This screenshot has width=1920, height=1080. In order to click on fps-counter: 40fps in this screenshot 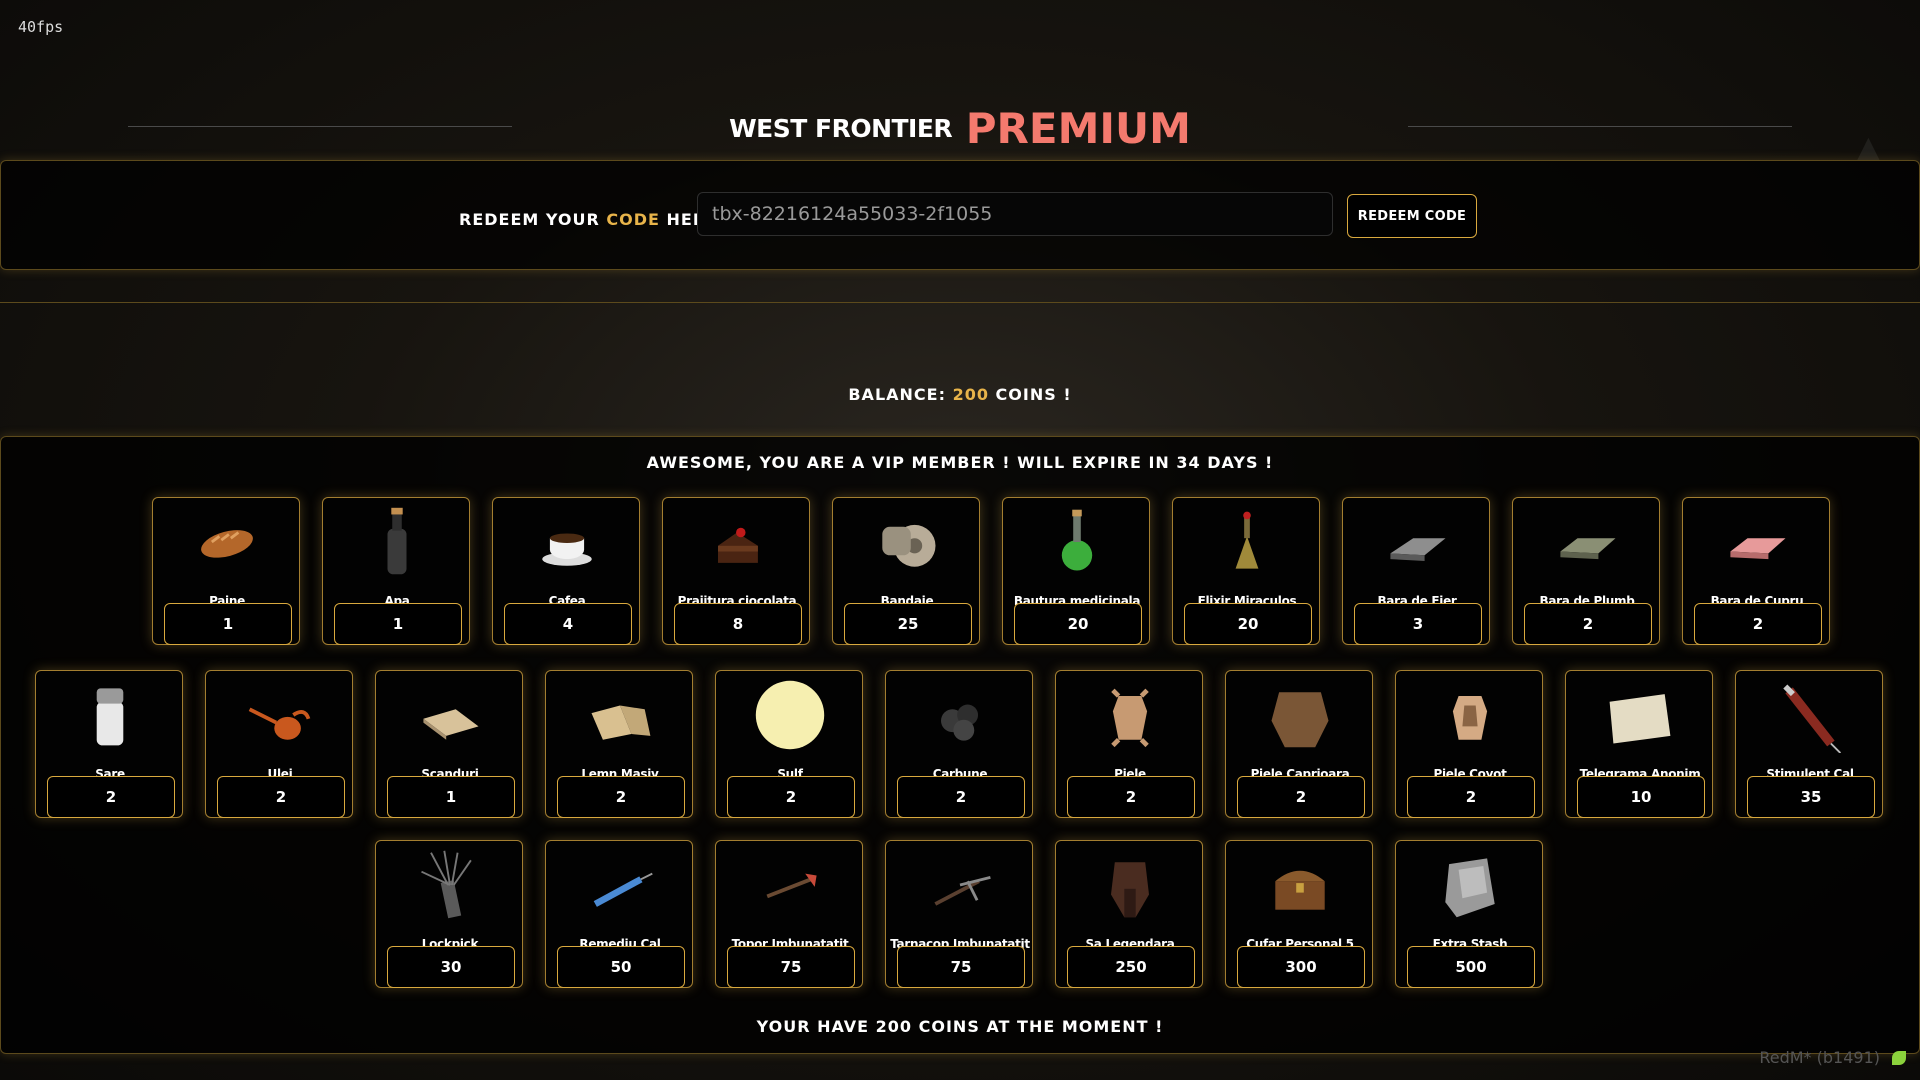, I will do `click(41, 27)`.